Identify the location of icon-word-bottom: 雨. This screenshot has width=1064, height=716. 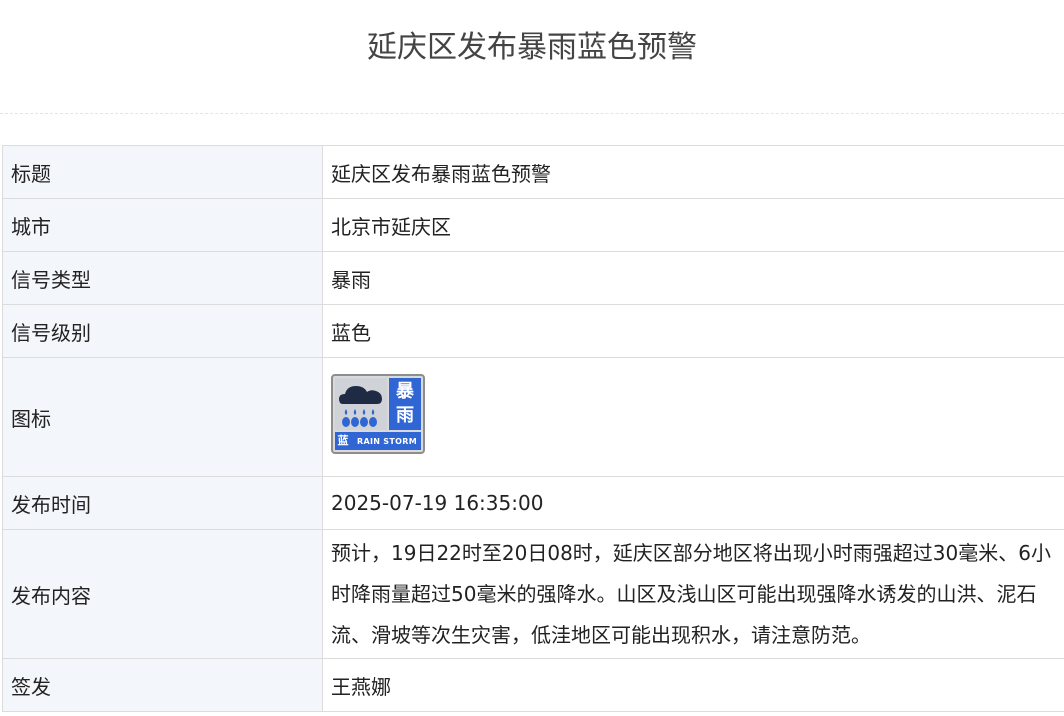
(405, 415).